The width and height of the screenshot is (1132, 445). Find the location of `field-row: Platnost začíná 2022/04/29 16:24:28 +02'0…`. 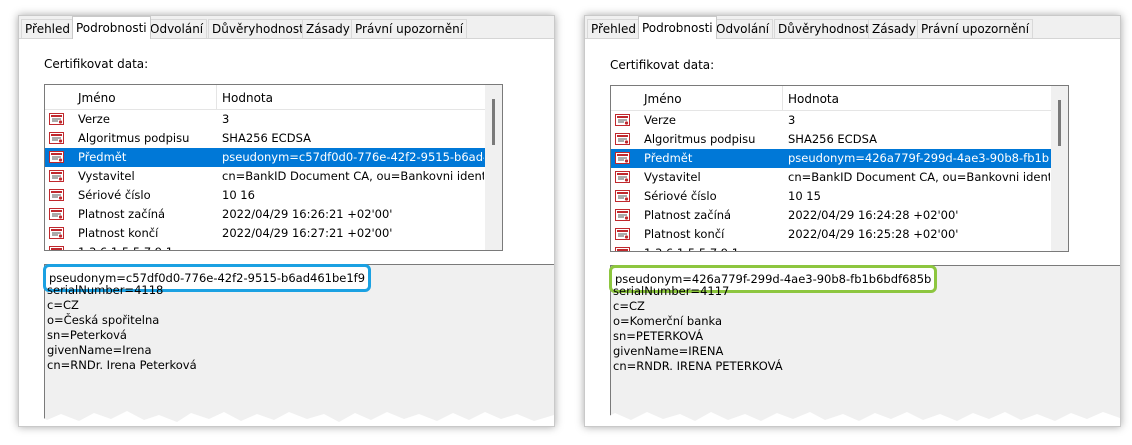

field-row: Platnost začíná 2022/04/29 16:24:28 +02'0… is located at coordinates (831, 215).